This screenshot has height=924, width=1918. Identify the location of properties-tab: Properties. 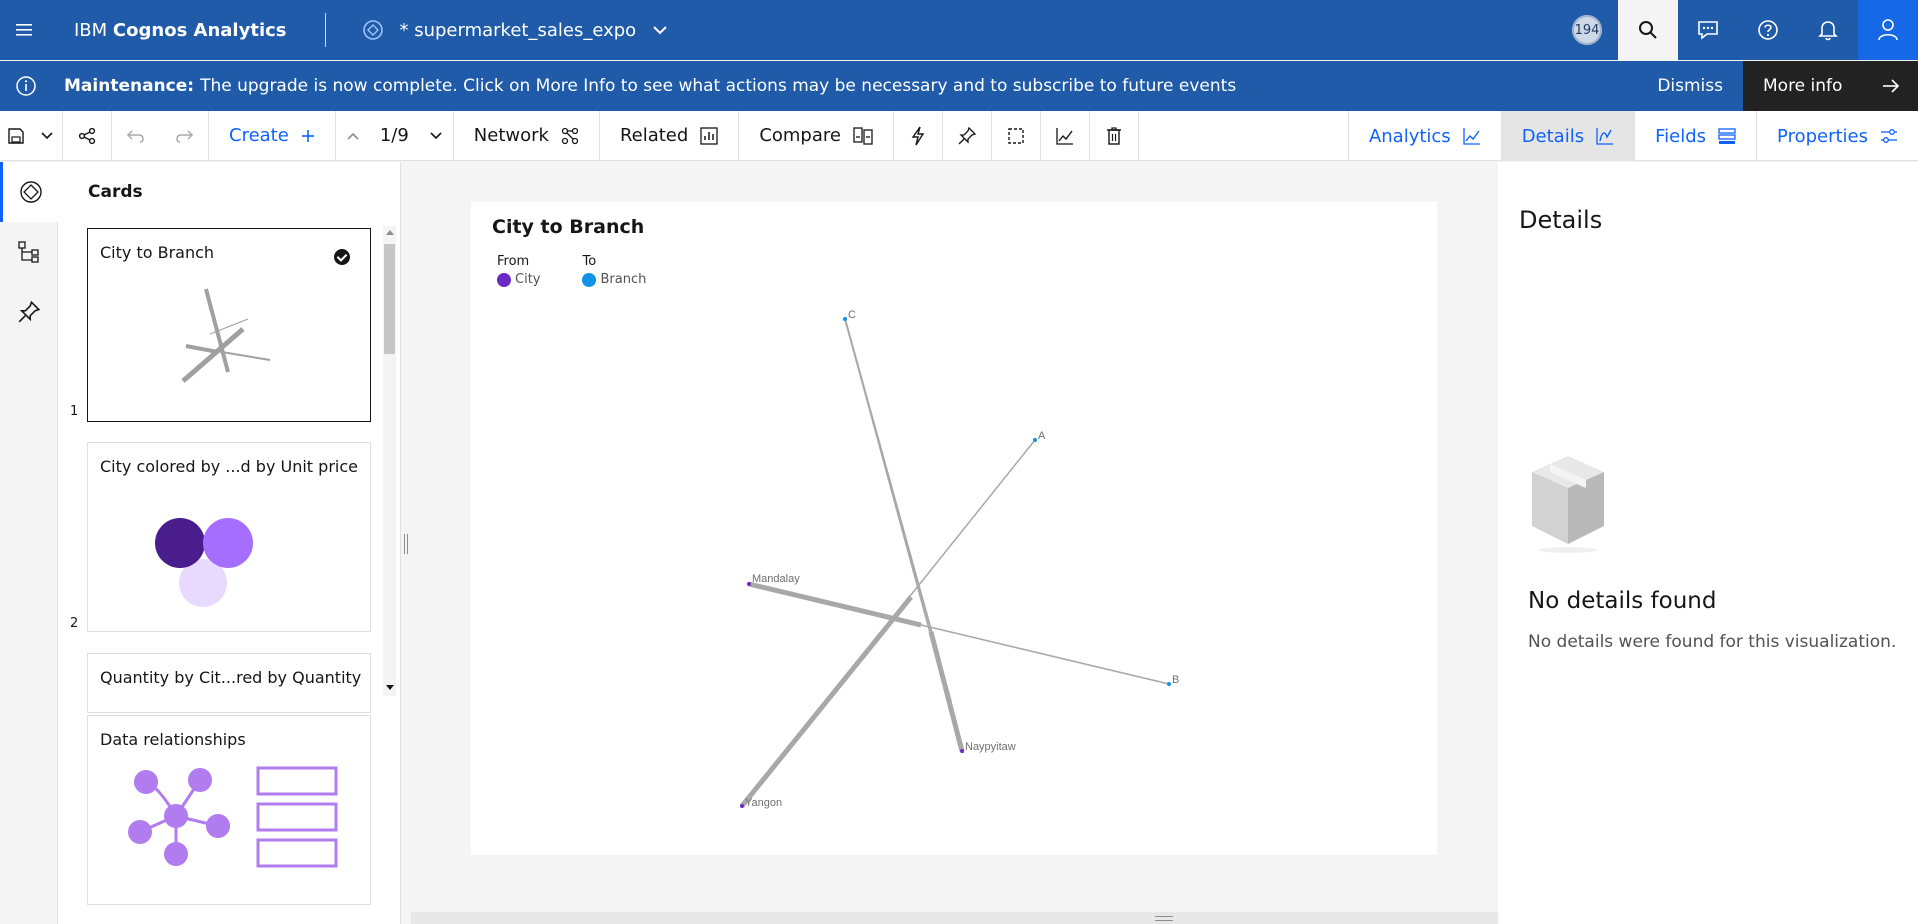
(1837, 136).